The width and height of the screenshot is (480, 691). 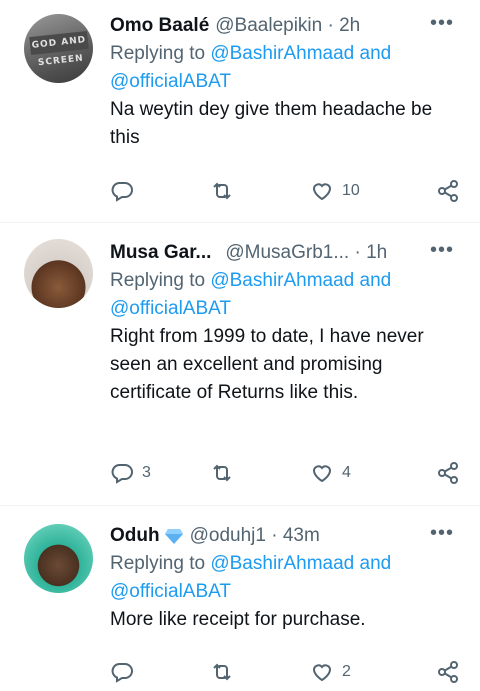 I want to click on like-button: 10, so click(x=335, y=191).